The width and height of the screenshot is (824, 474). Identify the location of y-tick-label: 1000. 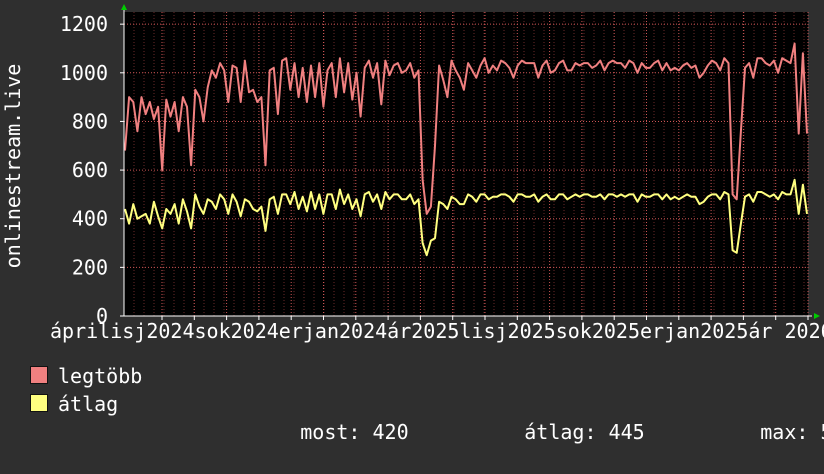
(84, 73).